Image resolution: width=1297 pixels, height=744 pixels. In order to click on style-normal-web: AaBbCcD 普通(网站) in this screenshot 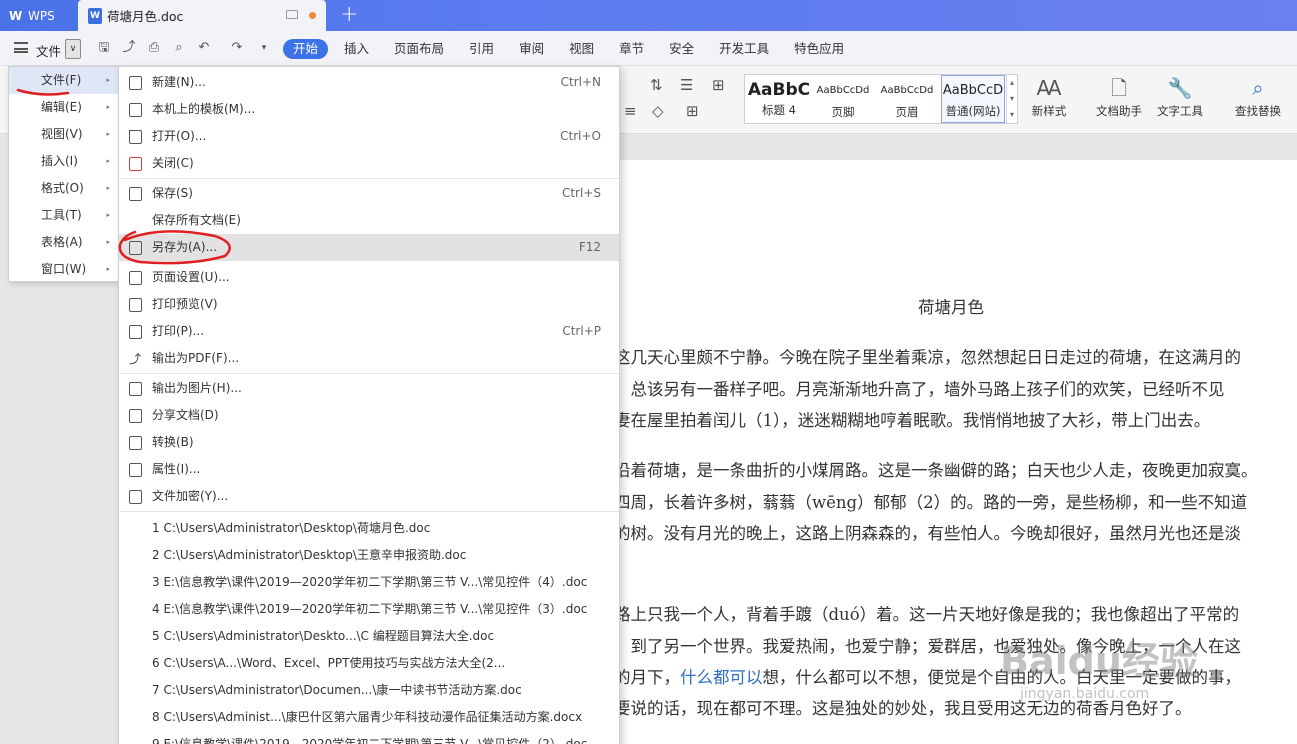, I will do `click(973, 99)`.